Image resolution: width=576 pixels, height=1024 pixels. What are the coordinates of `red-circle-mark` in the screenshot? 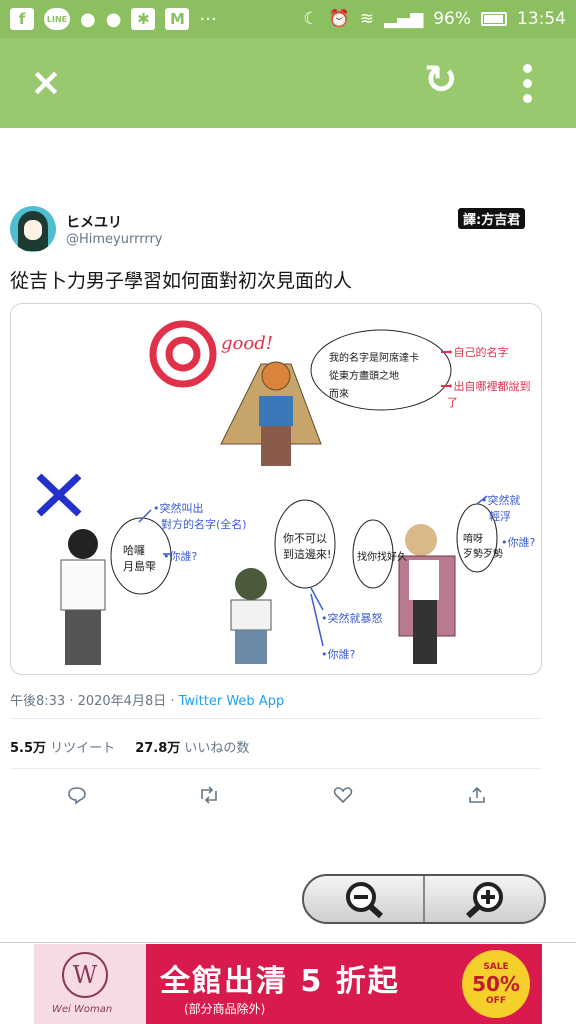 It's located at (183, 354).